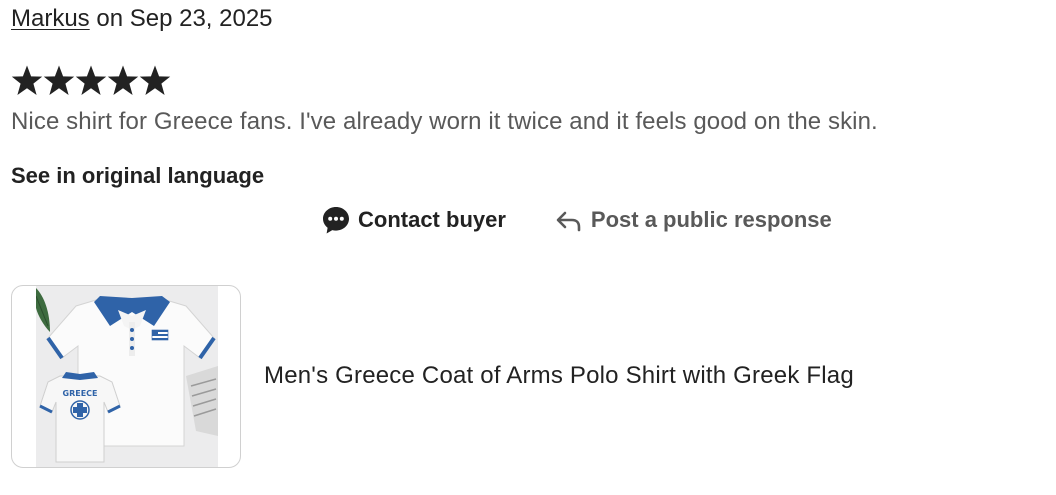 The image size is (1056, 495). I want to click on contact-buyer-button: Contact buyer, so click(413, 220).